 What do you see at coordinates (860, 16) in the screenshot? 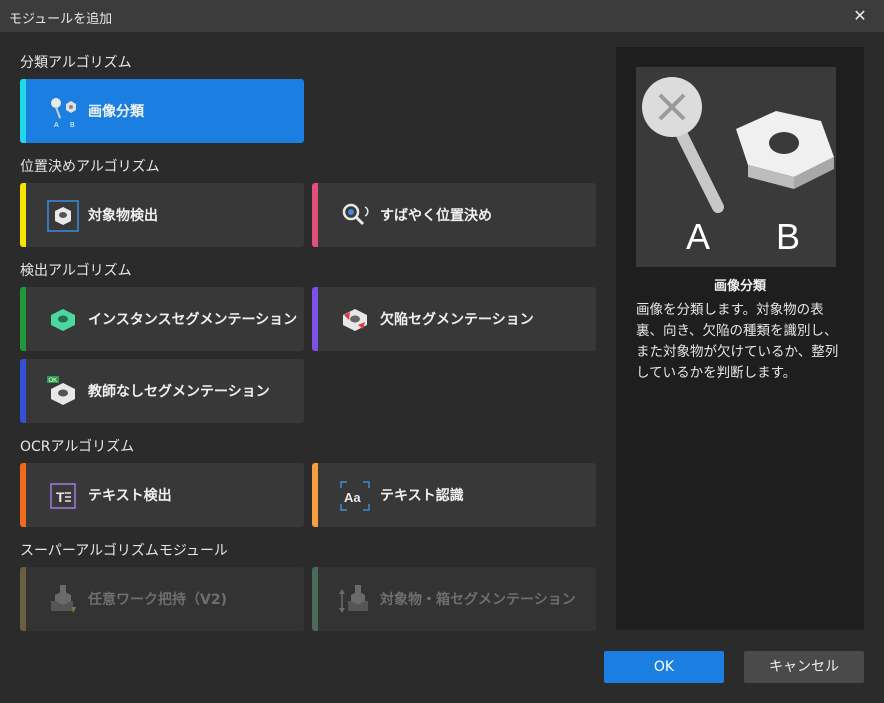
I see `close-icon: ✕` at bounding box center [860, 16].